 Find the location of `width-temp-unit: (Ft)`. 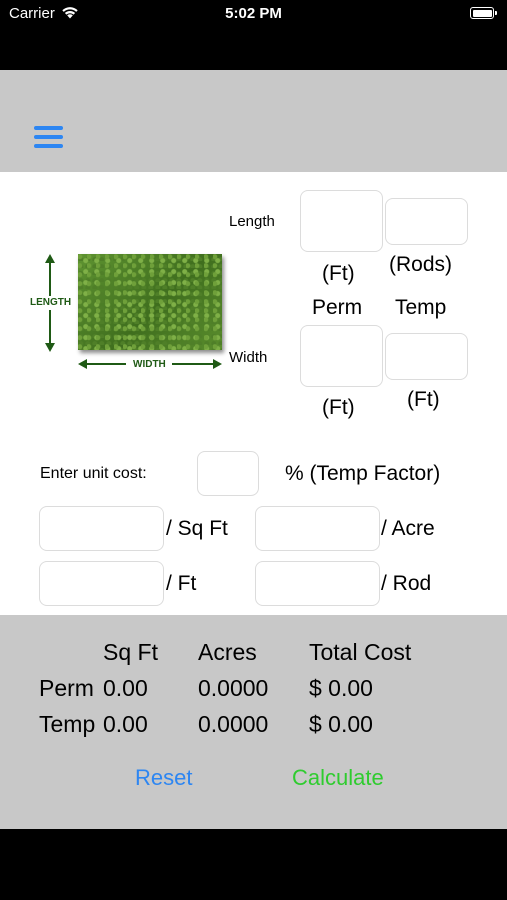

width-temp-unit: (Ft) is located at coordinates (423, 399).